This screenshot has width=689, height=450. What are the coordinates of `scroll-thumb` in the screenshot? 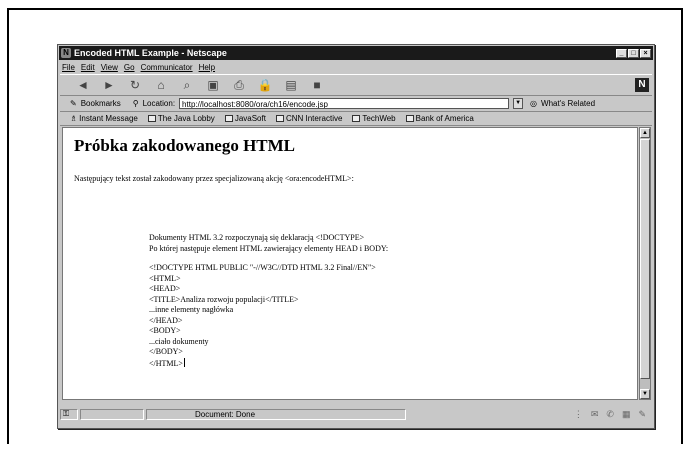 It's located at (645, 259).